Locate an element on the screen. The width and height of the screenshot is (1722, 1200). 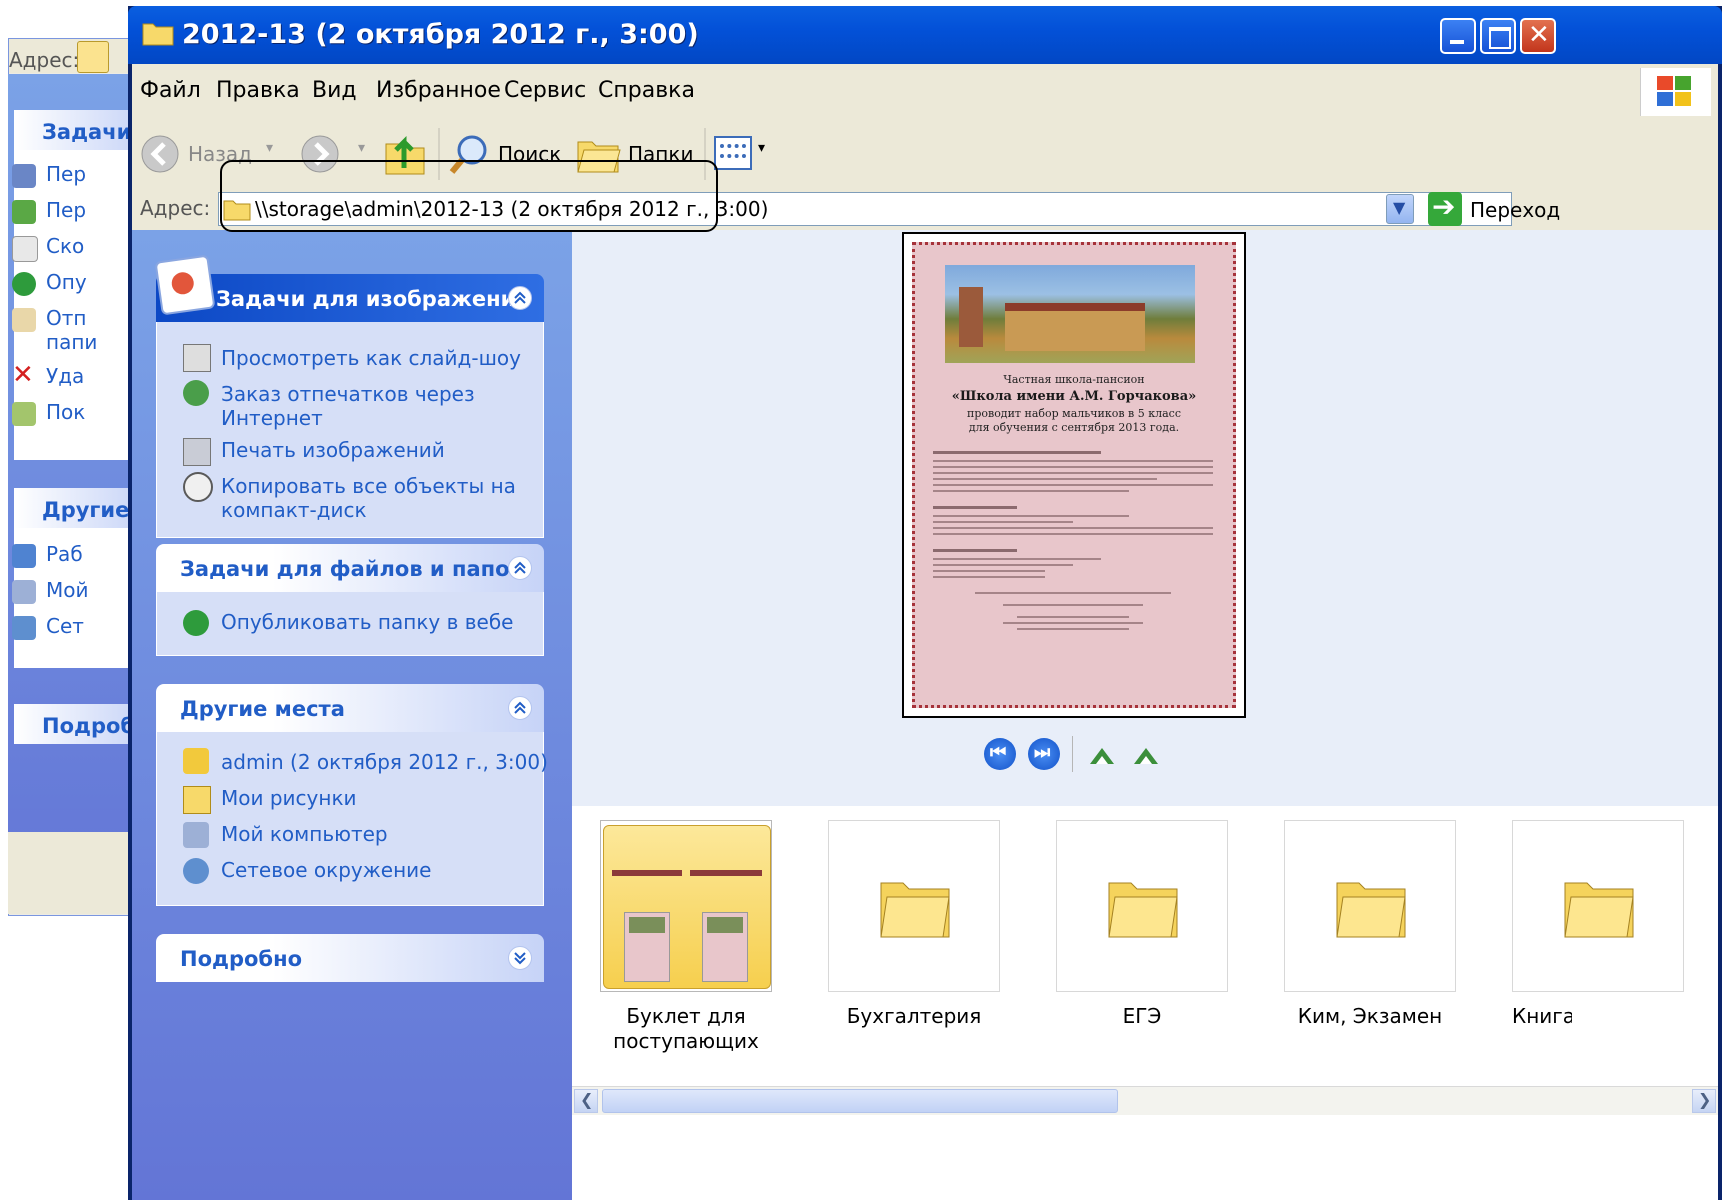
poster-line1: Частная школа-пансион is located at coordinates (1074, 379).